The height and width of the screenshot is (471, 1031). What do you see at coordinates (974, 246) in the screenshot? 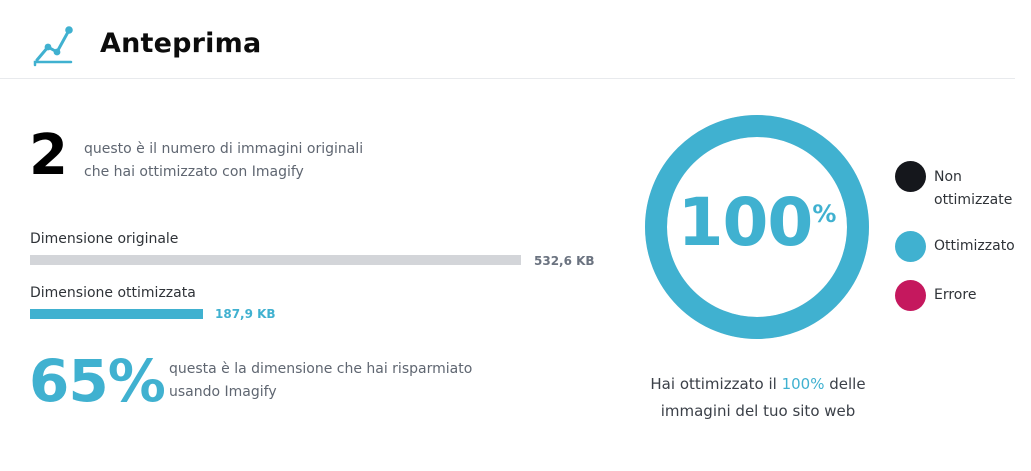
I see `legend-label-optimized: Ottimizzato` at bounding box center [974, 246].